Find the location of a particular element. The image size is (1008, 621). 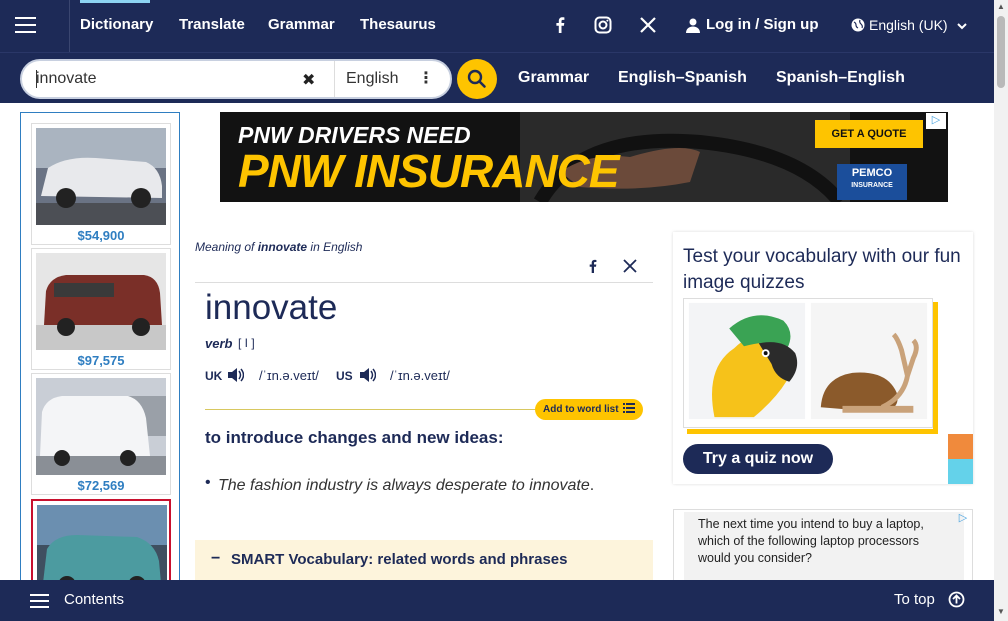

clear-icon: ✖ is located at coordinates (308, 80).